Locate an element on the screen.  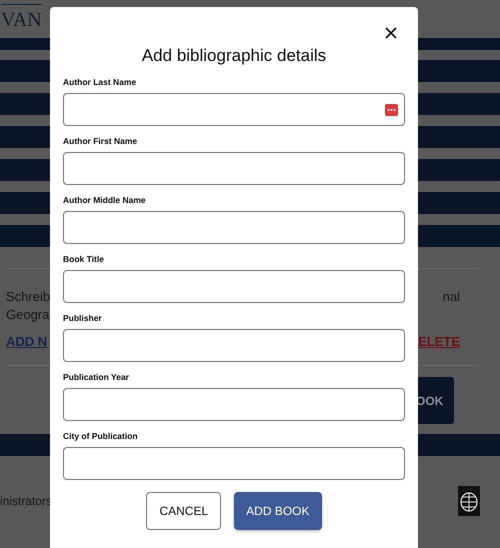
field-label: Author Middle Name is located at coordinates (105, 200).